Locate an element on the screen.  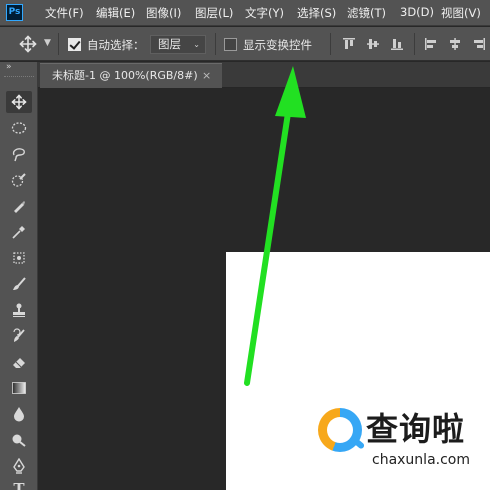
menu-edit: 编辑(E) is located at coordinates (115, 13).